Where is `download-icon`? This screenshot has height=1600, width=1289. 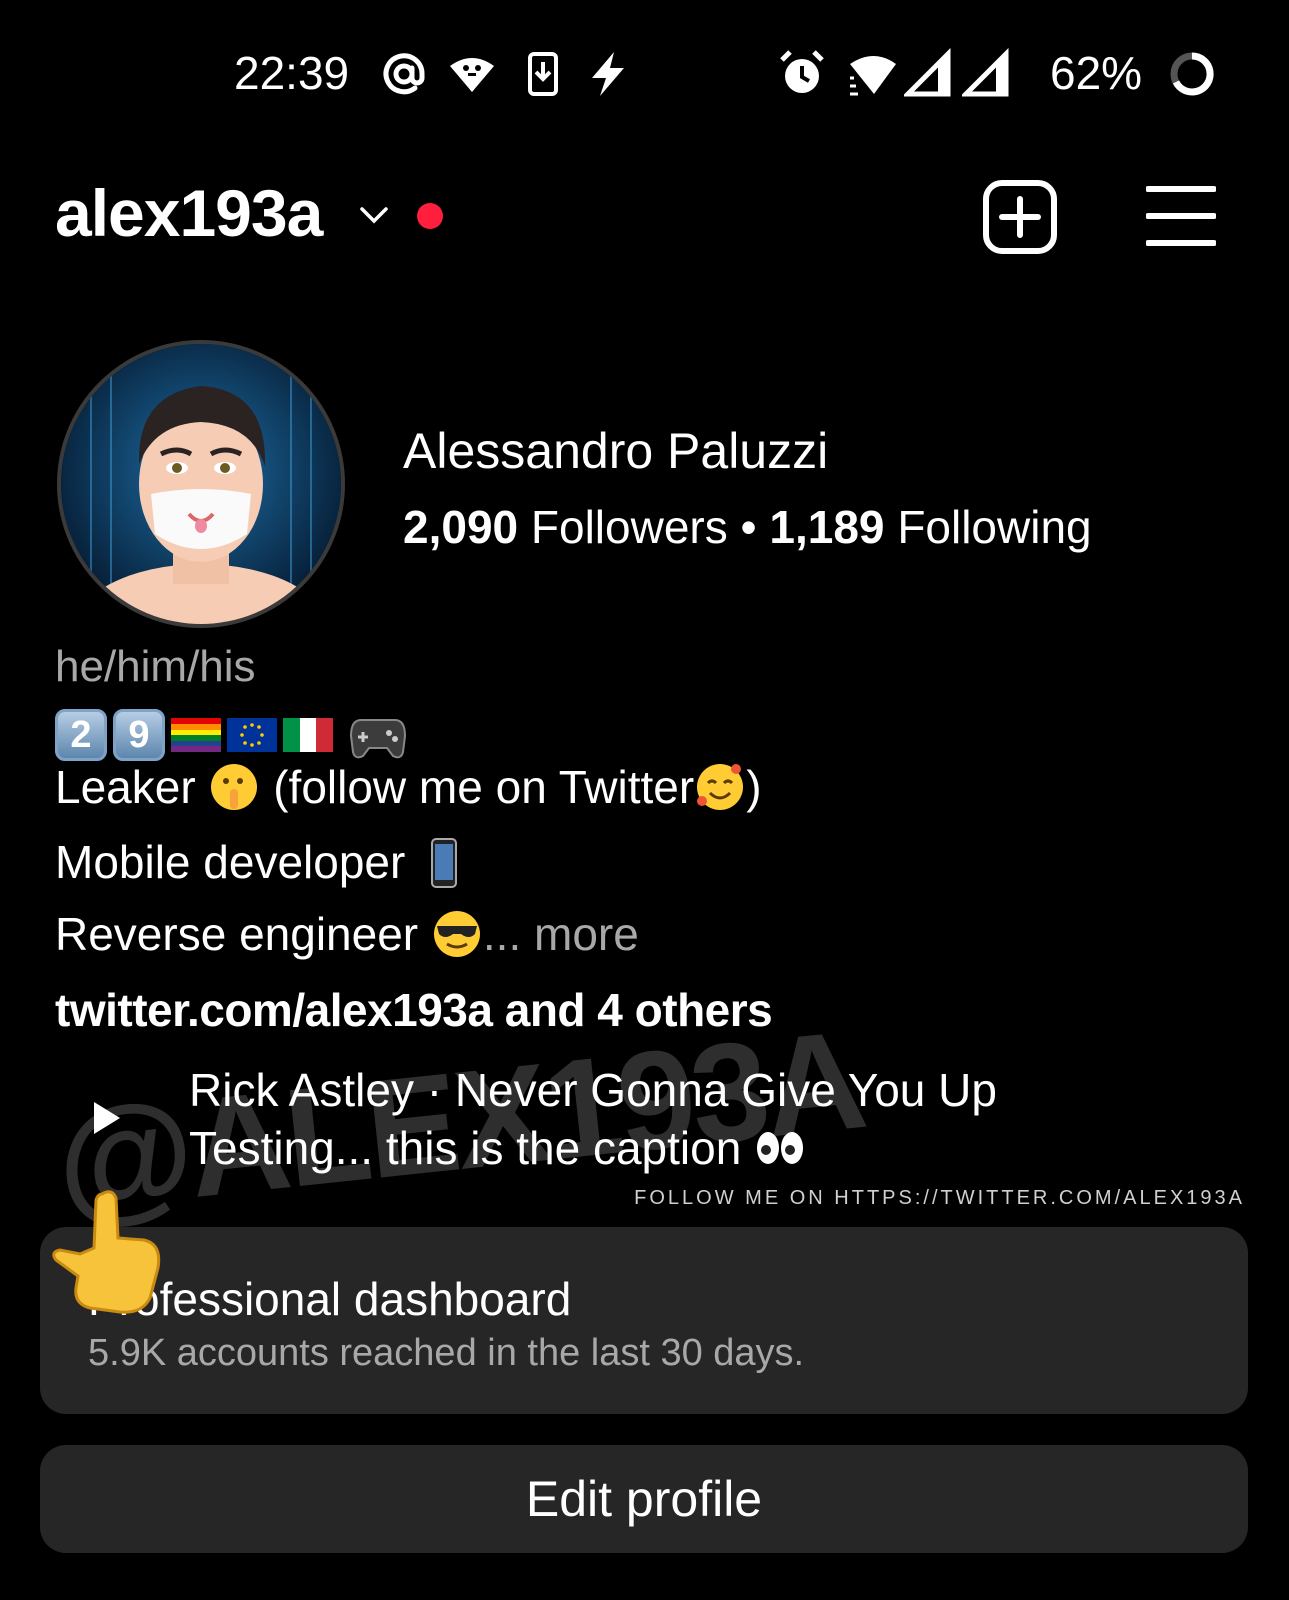 download-icon is located at coordinates (543, 74).